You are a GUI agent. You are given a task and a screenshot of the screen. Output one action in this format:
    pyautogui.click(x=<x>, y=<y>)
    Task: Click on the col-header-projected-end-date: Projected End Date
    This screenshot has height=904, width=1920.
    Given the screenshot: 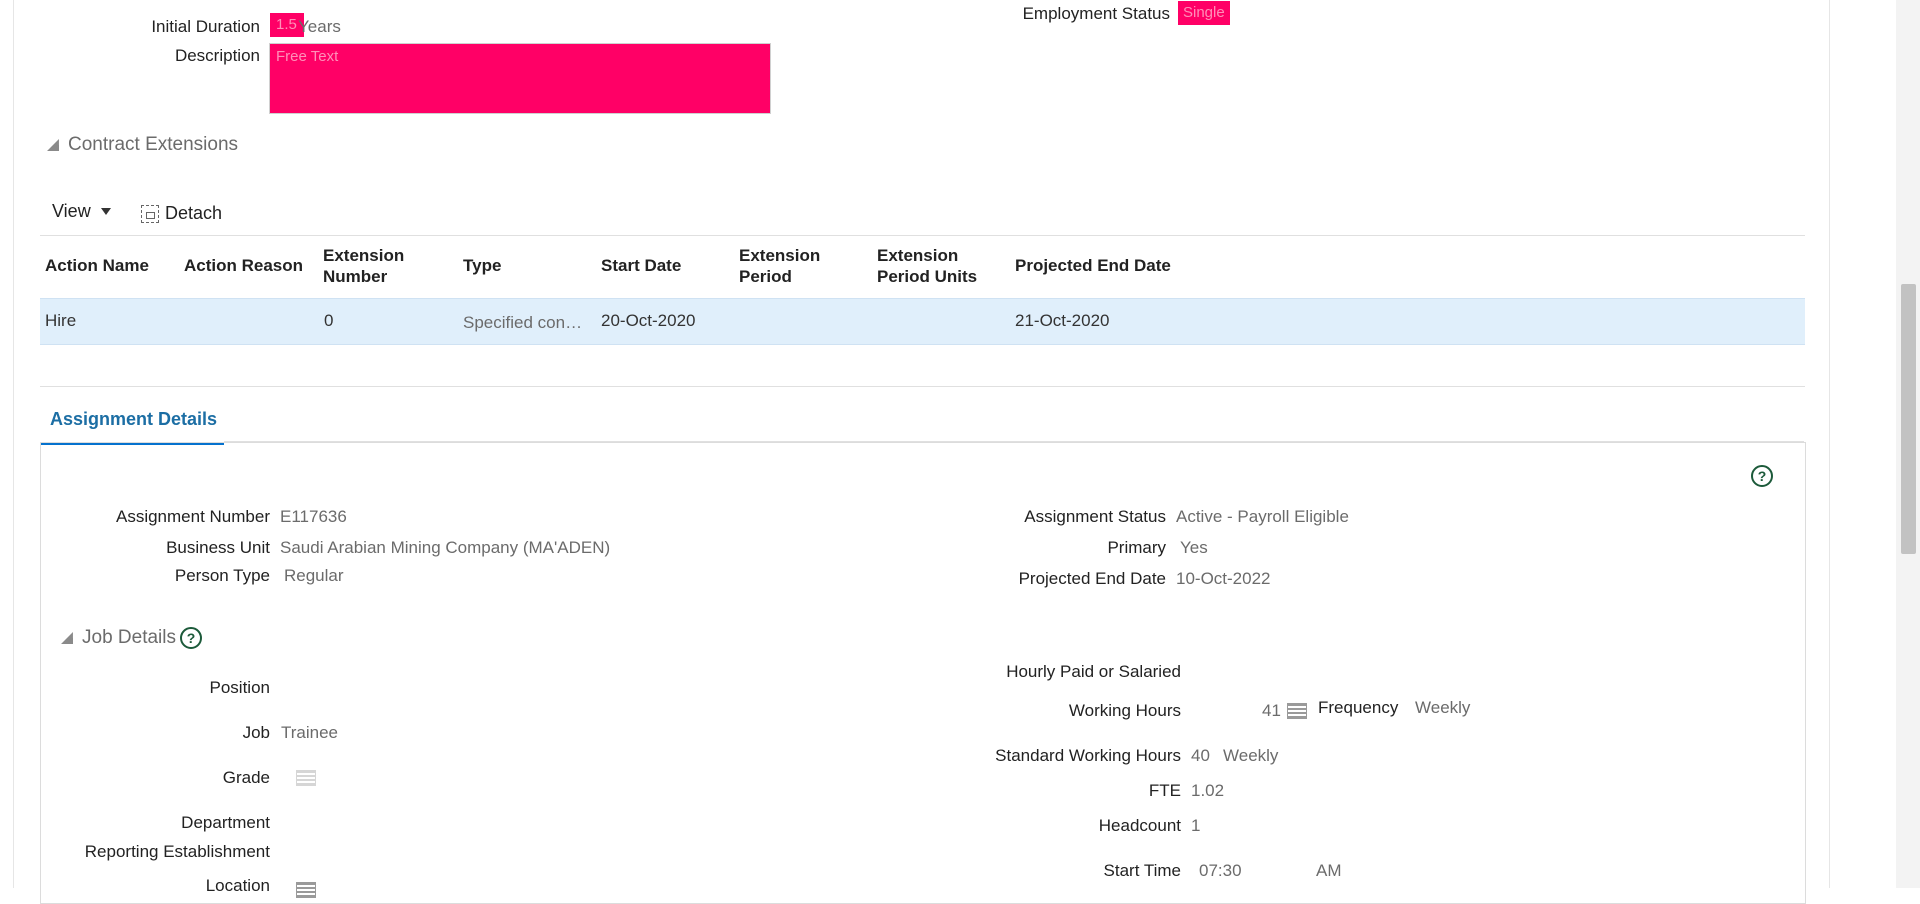 What is the action you would take?
    pyautogui.click(x=1093, y=265)
    